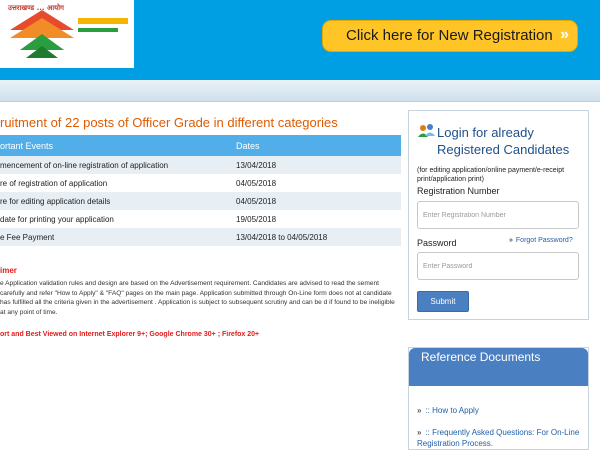  I want to click on password-label: Password, so click(437, 243).